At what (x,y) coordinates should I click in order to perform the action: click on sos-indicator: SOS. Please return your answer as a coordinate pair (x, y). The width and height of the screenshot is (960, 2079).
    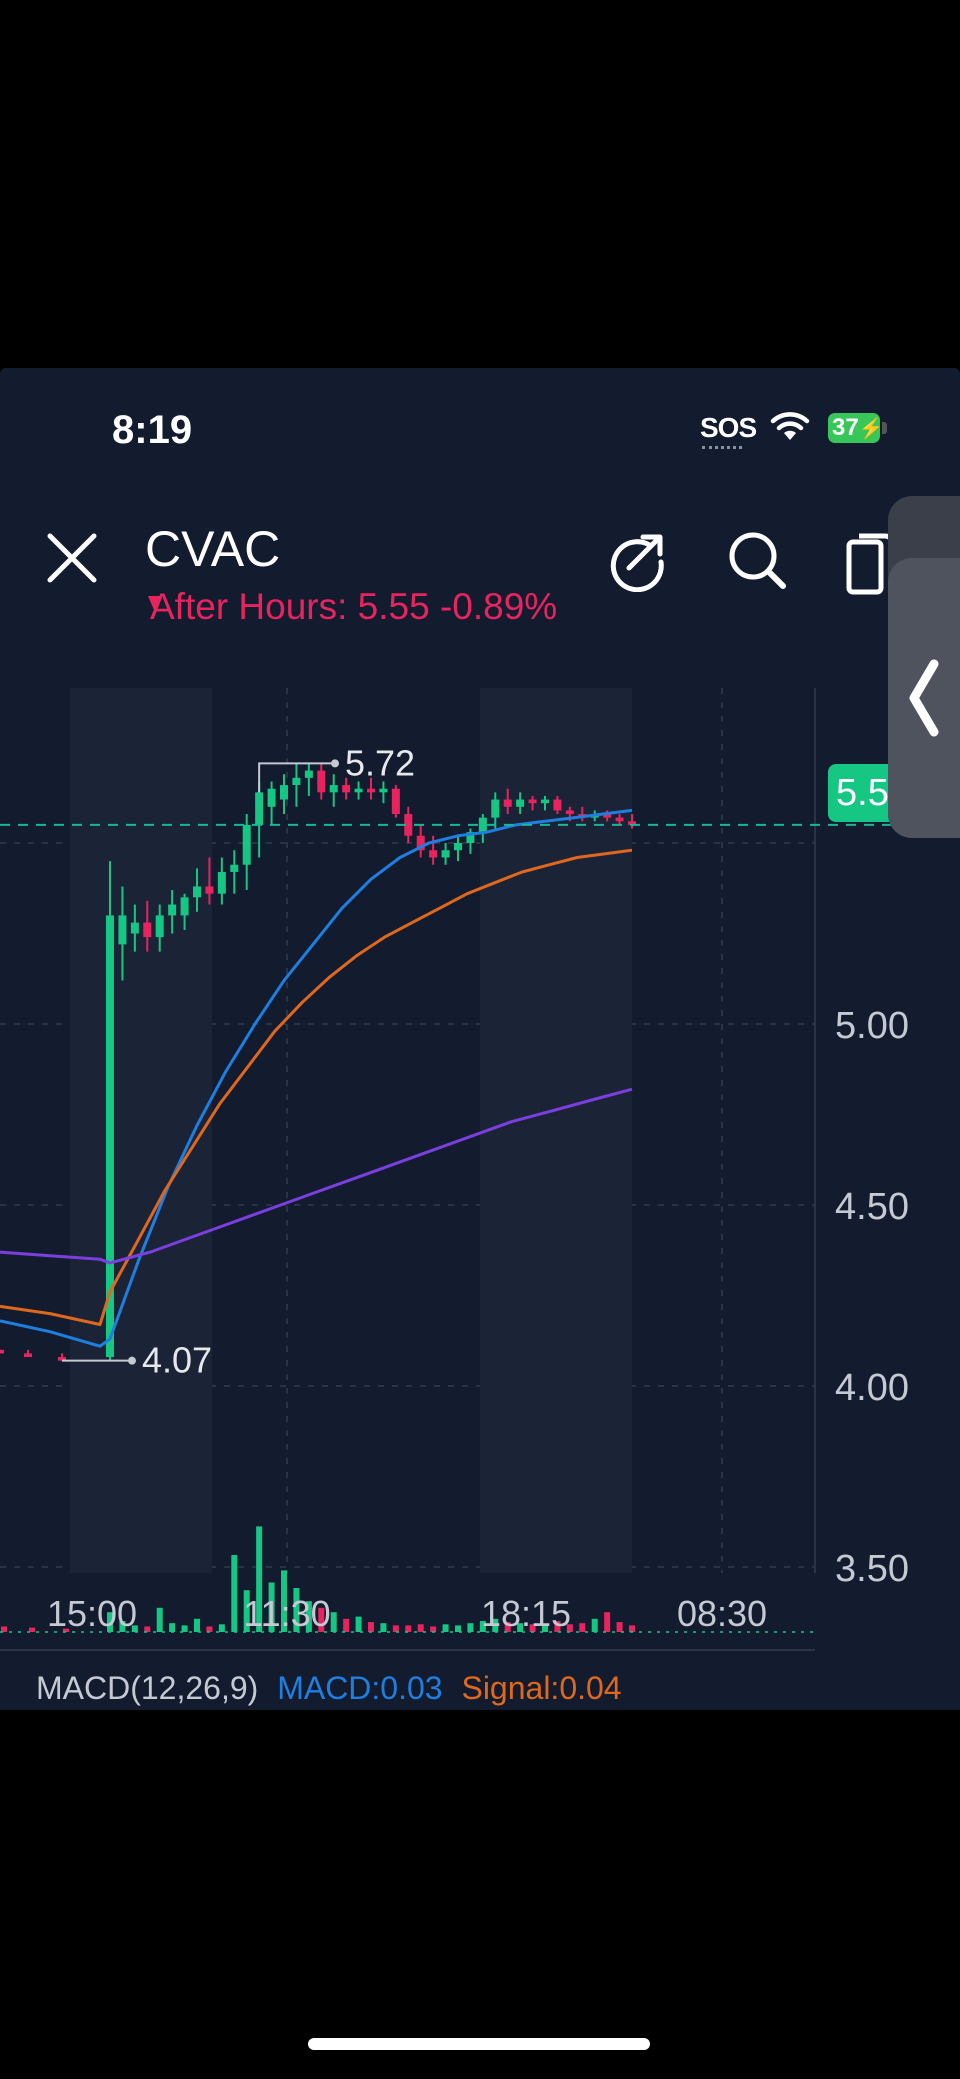
    Looking at the image, I should click on (728, 427).